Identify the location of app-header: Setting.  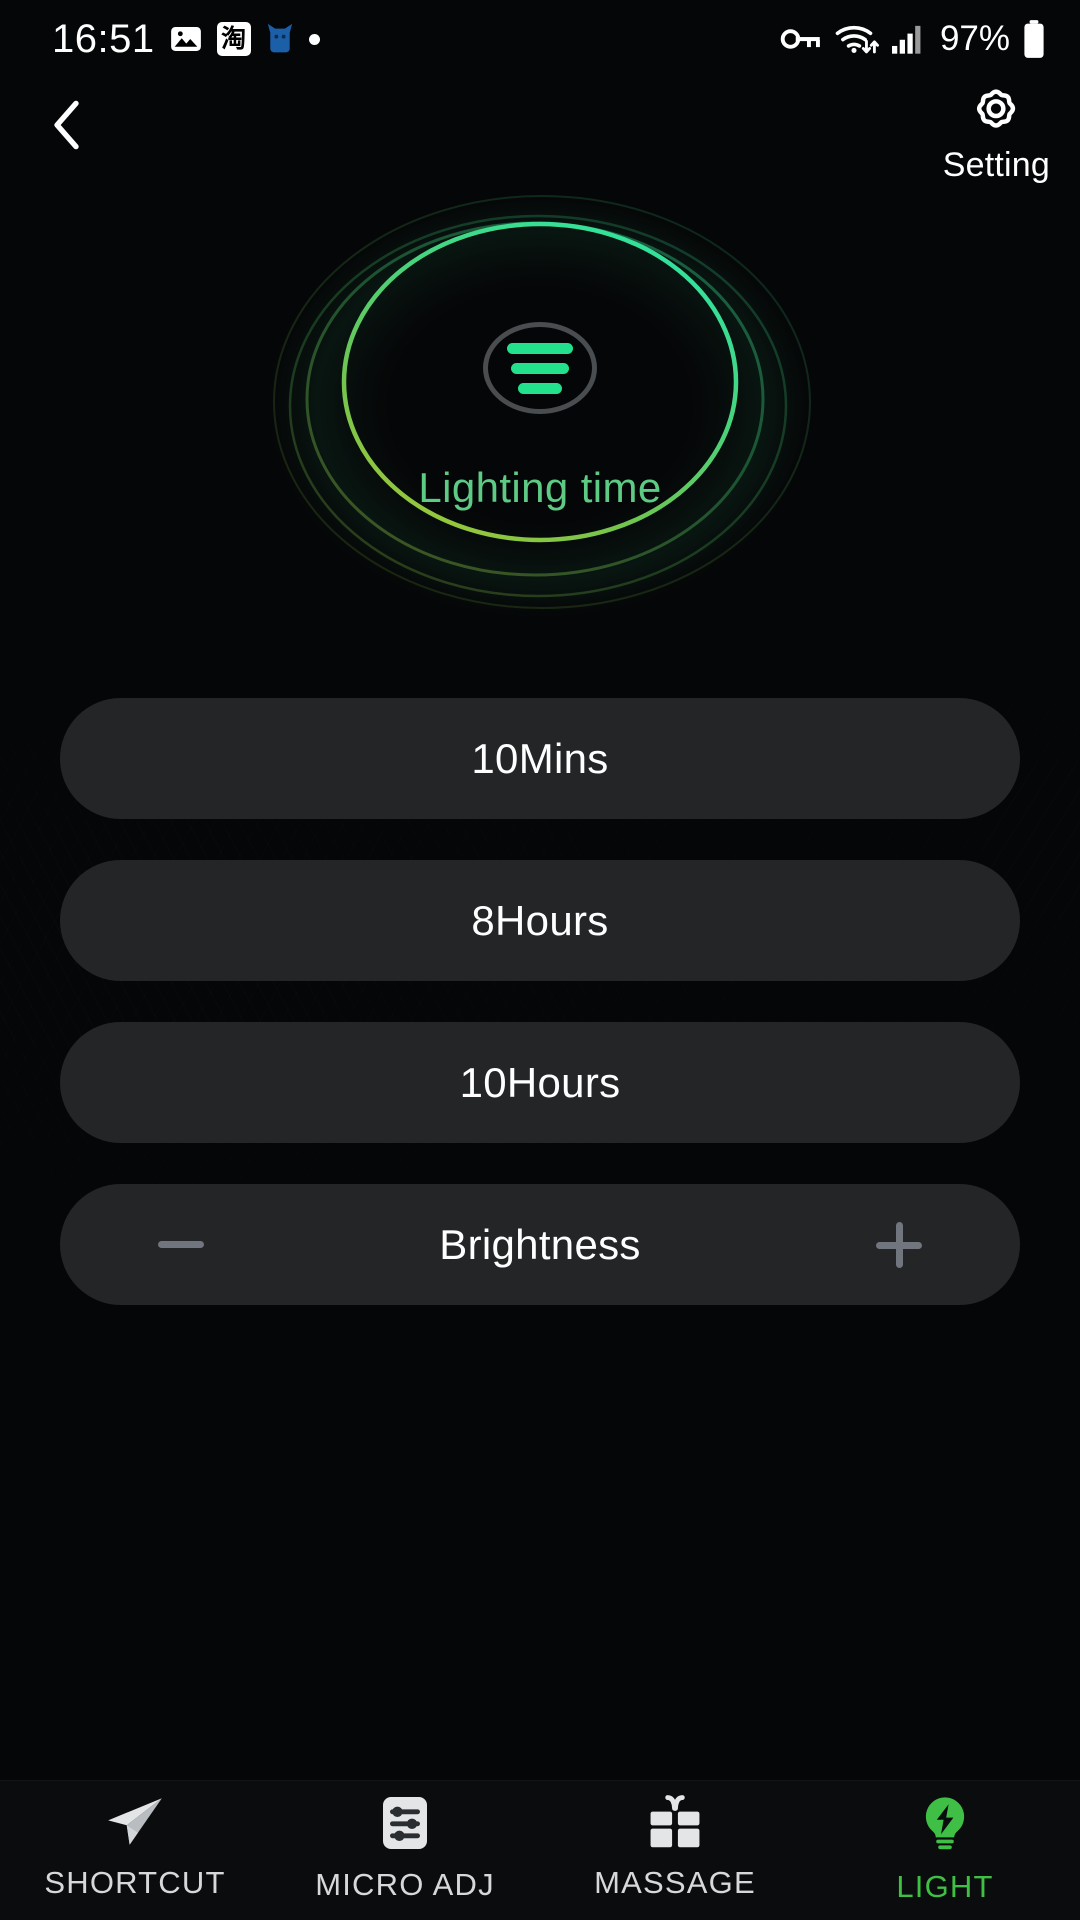
(540, 131).